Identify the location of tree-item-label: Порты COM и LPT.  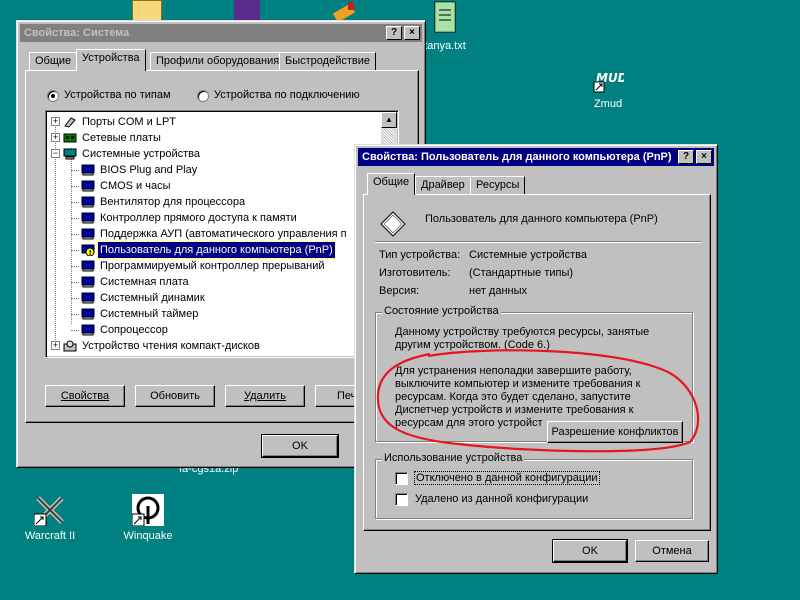
(129, 122).